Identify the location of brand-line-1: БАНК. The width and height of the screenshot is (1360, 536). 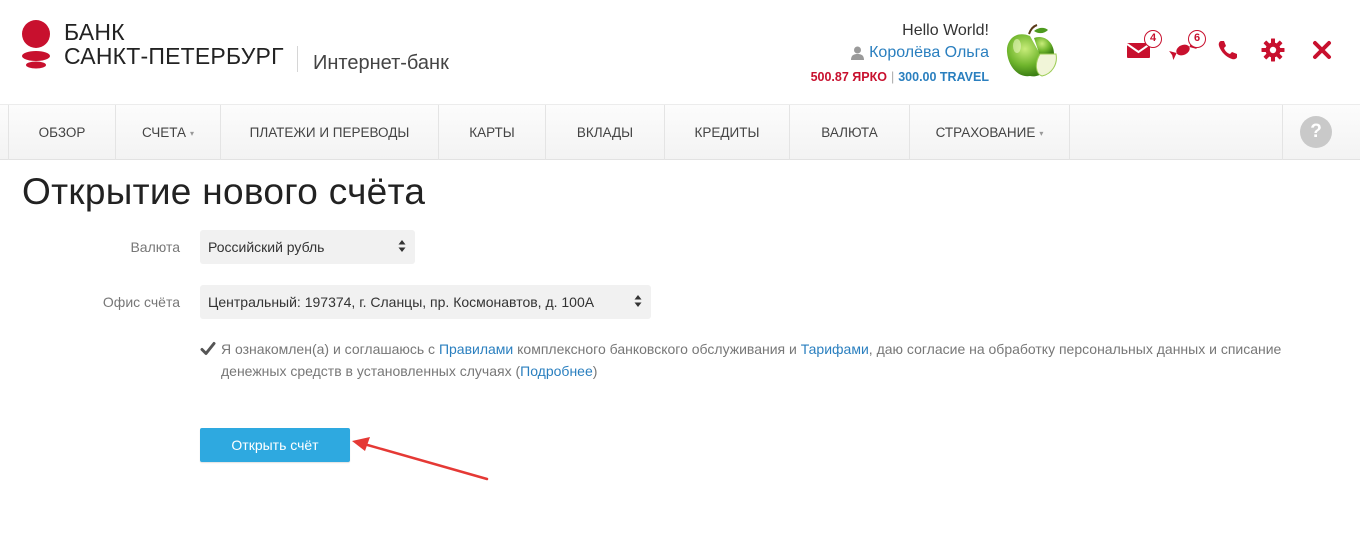
(94, 32).